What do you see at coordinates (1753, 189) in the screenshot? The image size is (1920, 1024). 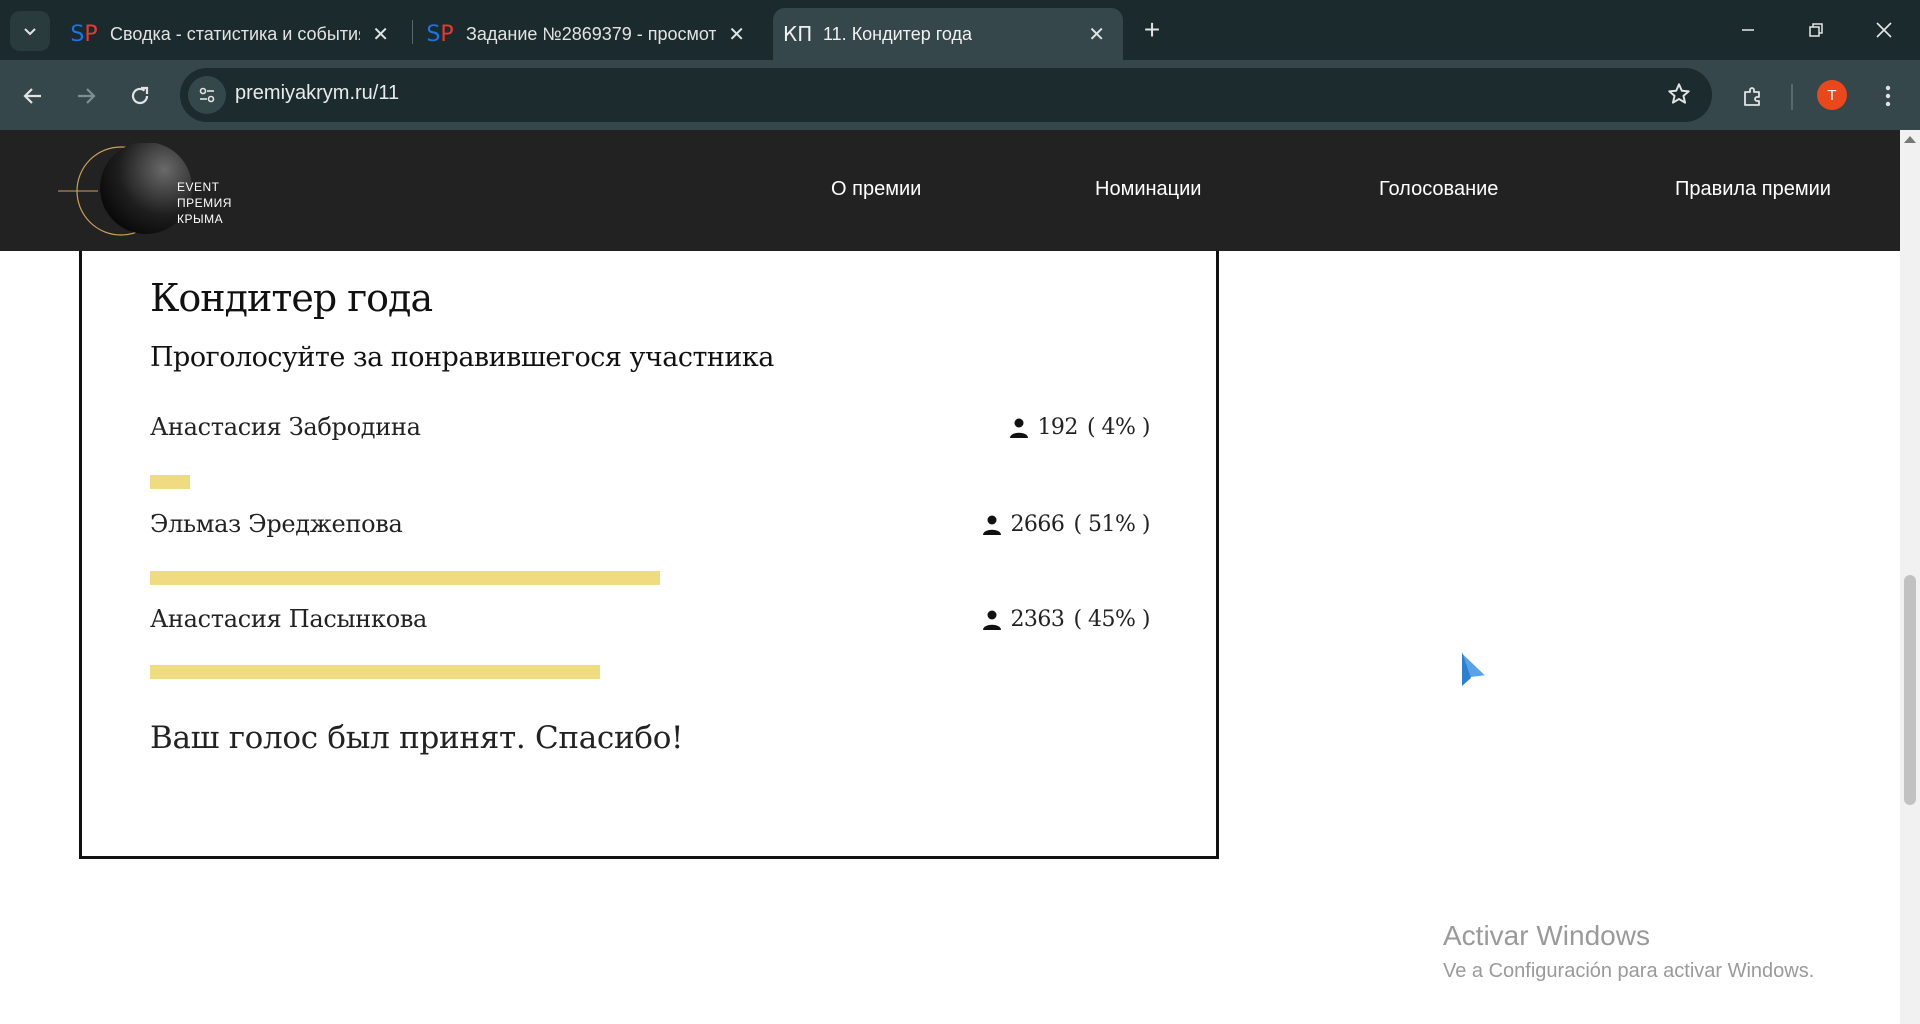 I see `nav-rules: Правила премии` at bounding box center [1753, 189].